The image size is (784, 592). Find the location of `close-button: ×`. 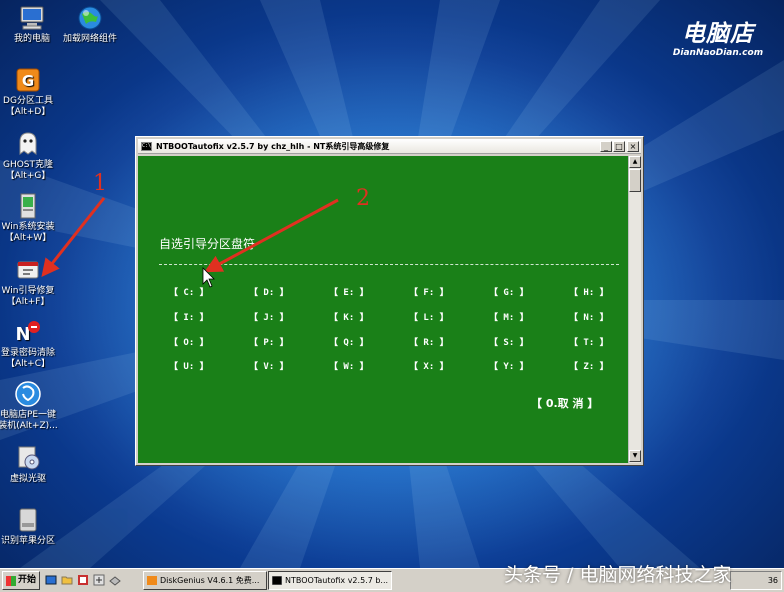

close-button: × is located at coordinates (633, 146).